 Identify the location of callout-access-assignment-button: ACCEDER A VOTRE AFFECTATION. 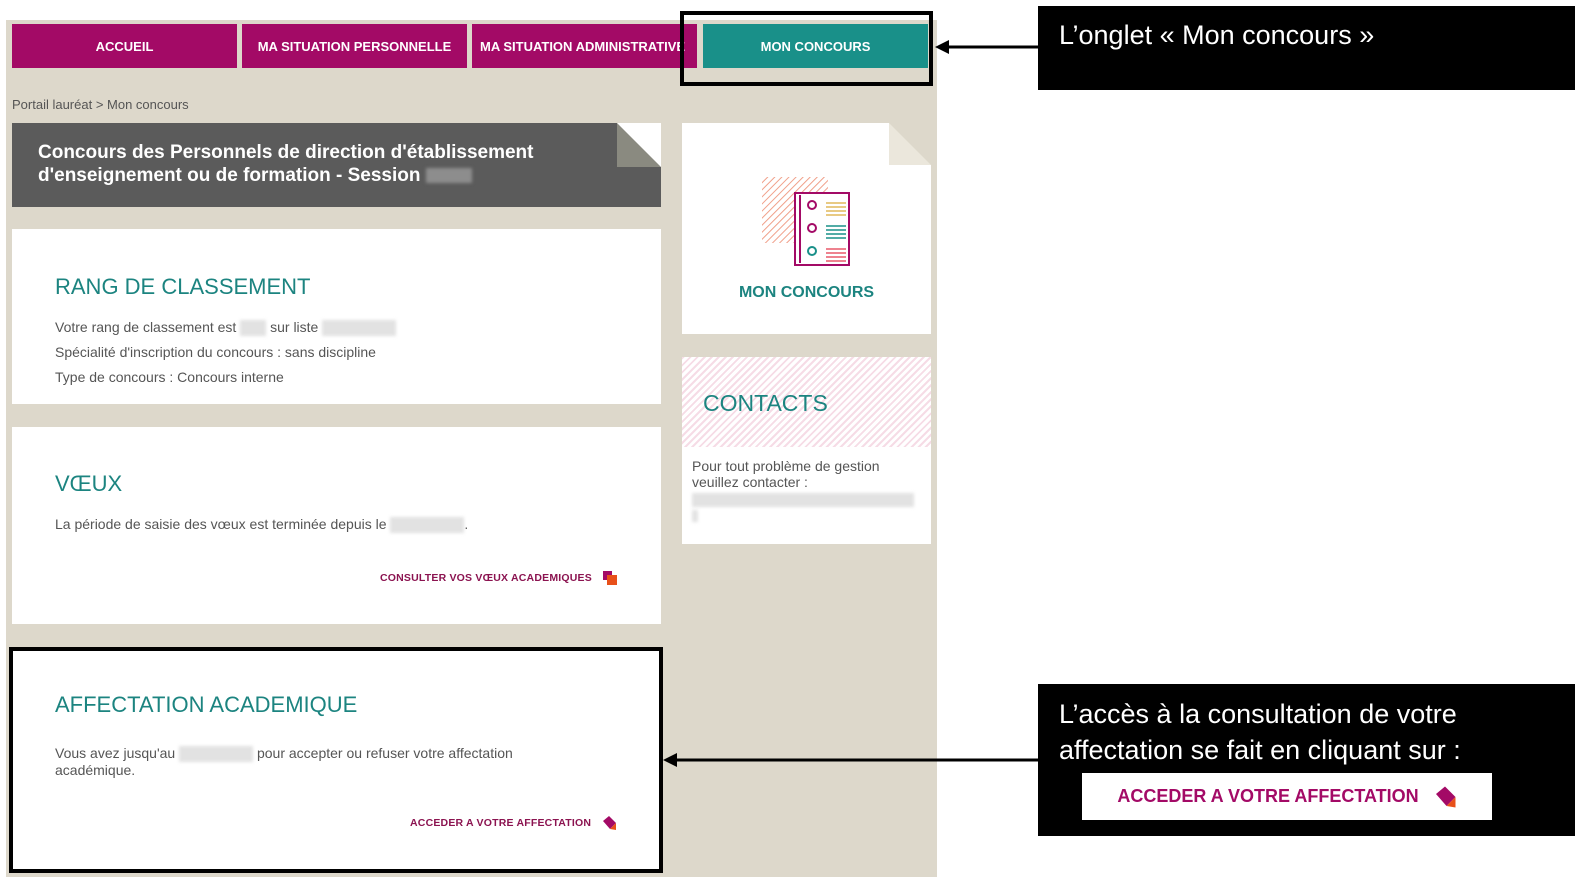
(1287, 796).